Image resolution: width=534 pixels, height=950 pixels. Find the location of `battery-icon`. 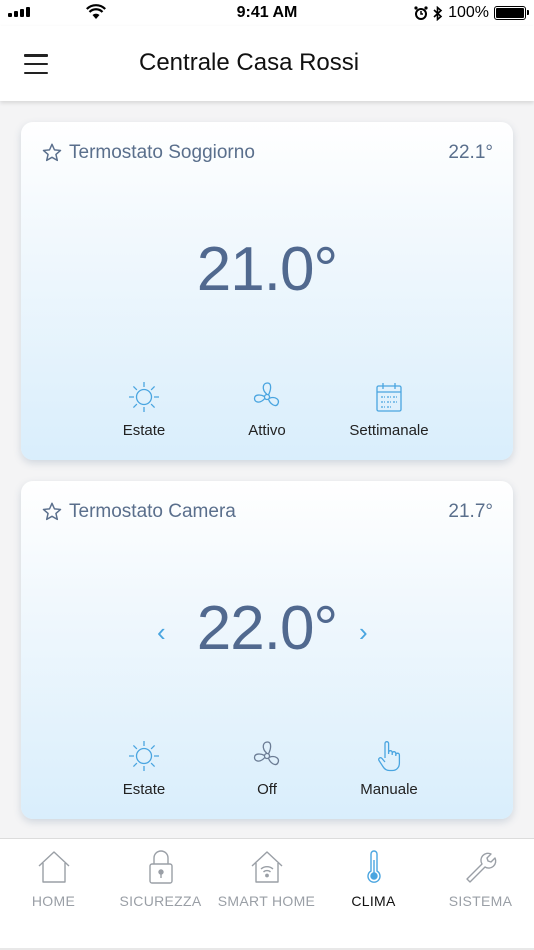

battery-icon is located at coordinates (511, 13).